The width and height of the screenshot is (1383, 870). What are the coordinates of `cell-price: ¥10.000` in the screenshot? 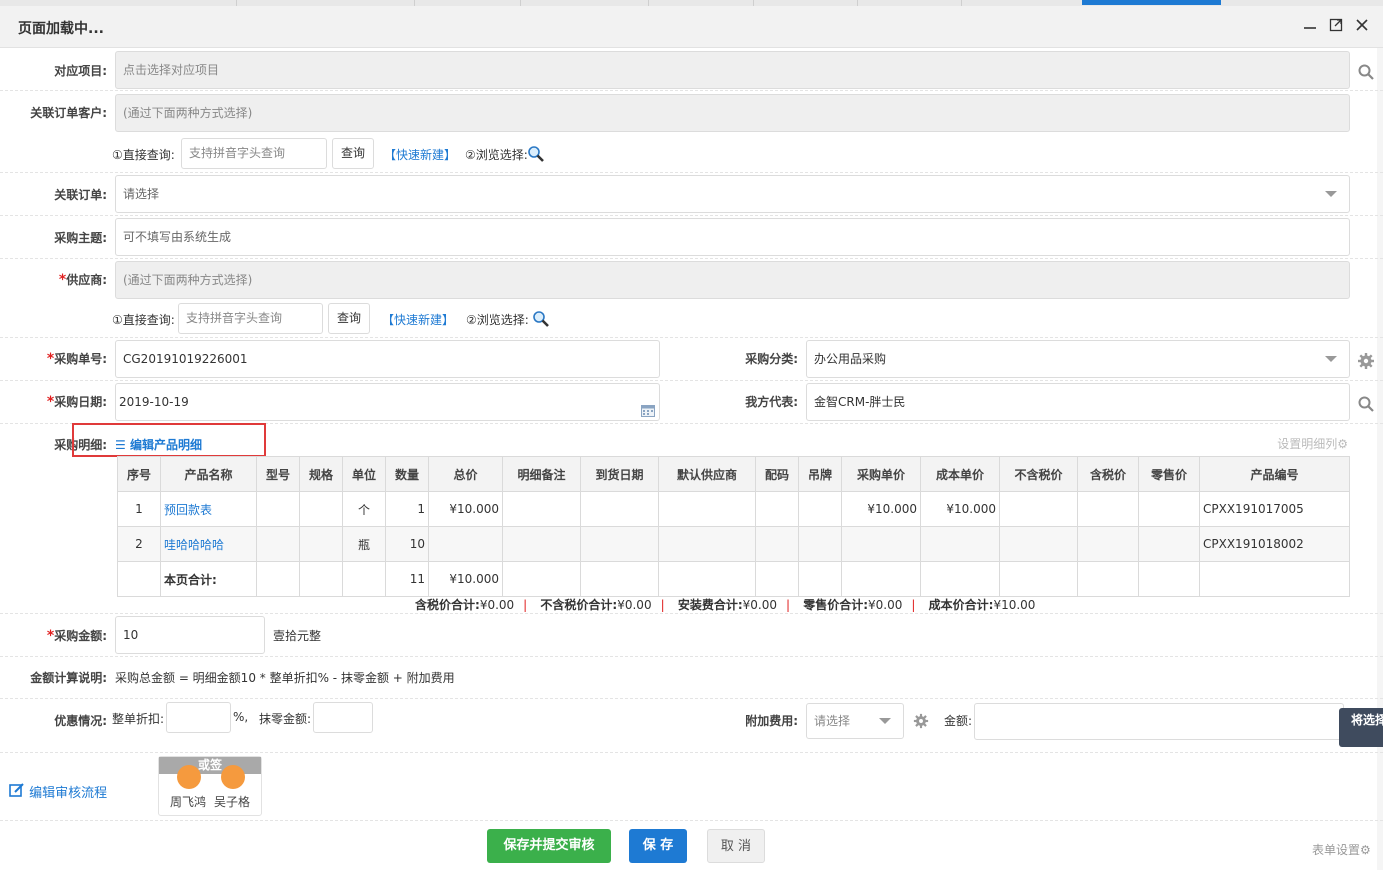 It's located at (881, 509).